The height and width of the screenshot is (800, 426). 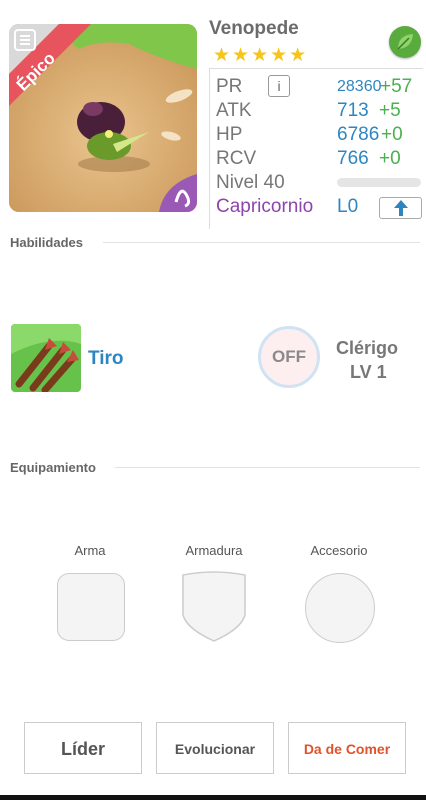 What do you see at coordinates (367, 348) in the screenshot?
I see `passive-name: Clérigo` at bounding box center [367, 348].